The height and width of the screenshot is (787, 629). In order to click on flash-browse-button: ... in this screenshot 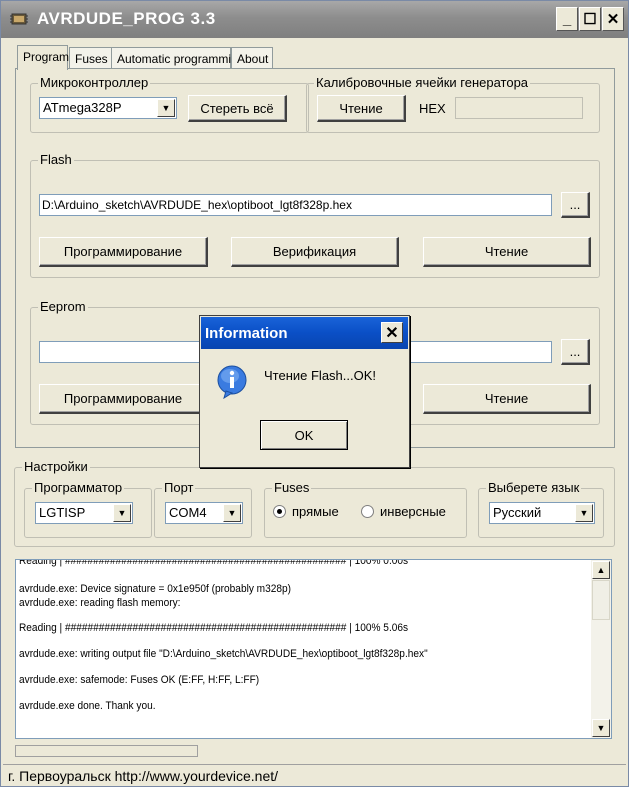, I will do `click(575, 205)`.